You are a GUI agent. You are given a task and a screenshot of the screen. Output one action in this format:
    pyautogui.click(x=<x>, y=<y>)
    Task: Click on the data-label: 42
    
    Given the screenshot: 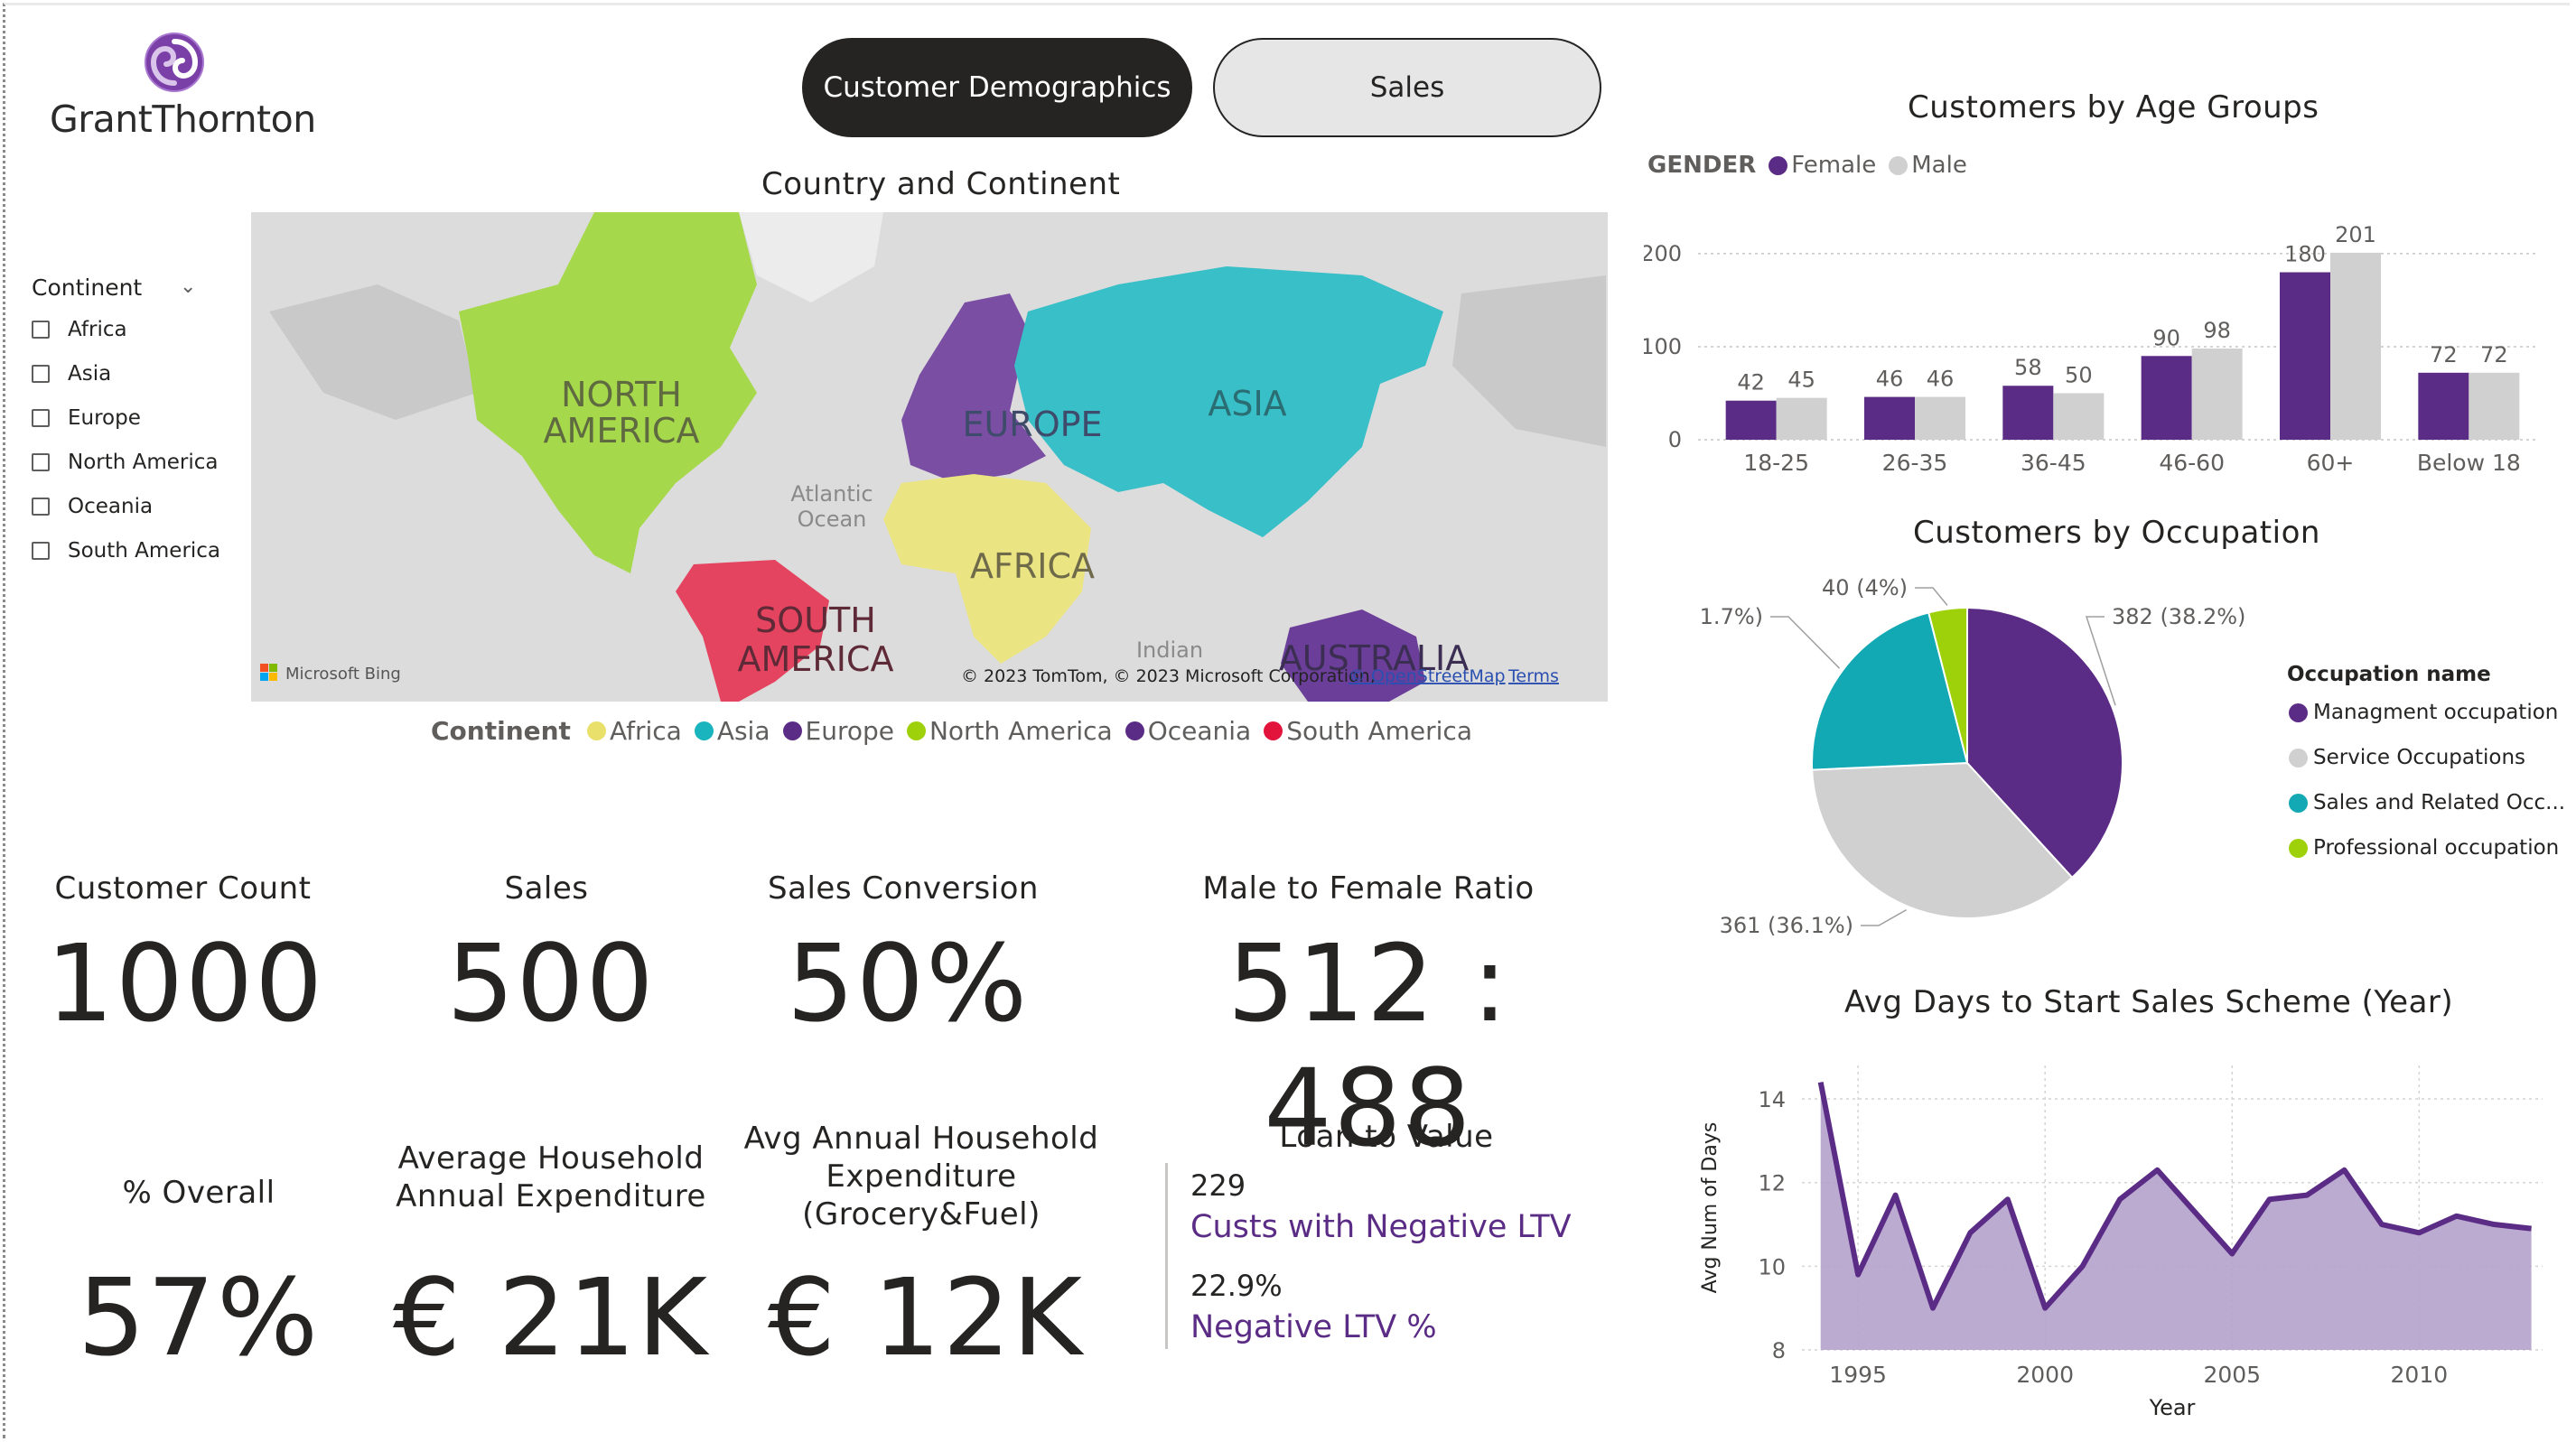 What is the action you would take?
    pyautogui.click(x=1751, y=382)
    